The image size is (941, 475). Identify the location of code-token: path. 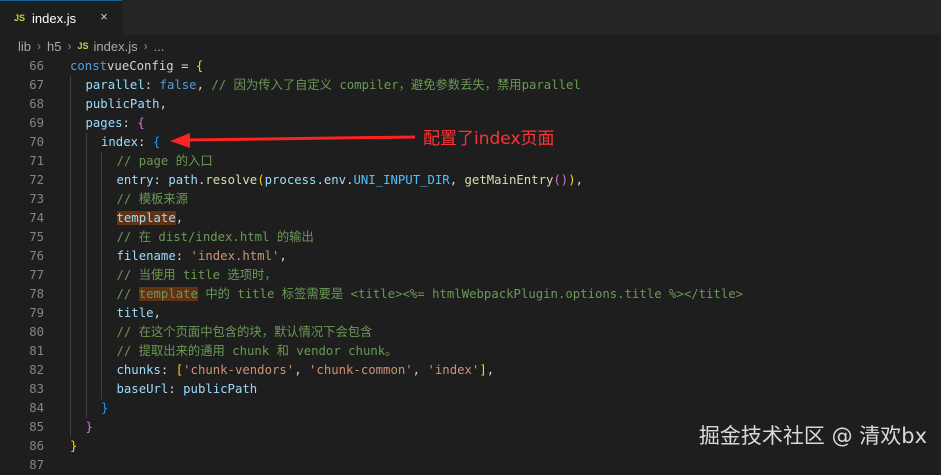
(183, 180).